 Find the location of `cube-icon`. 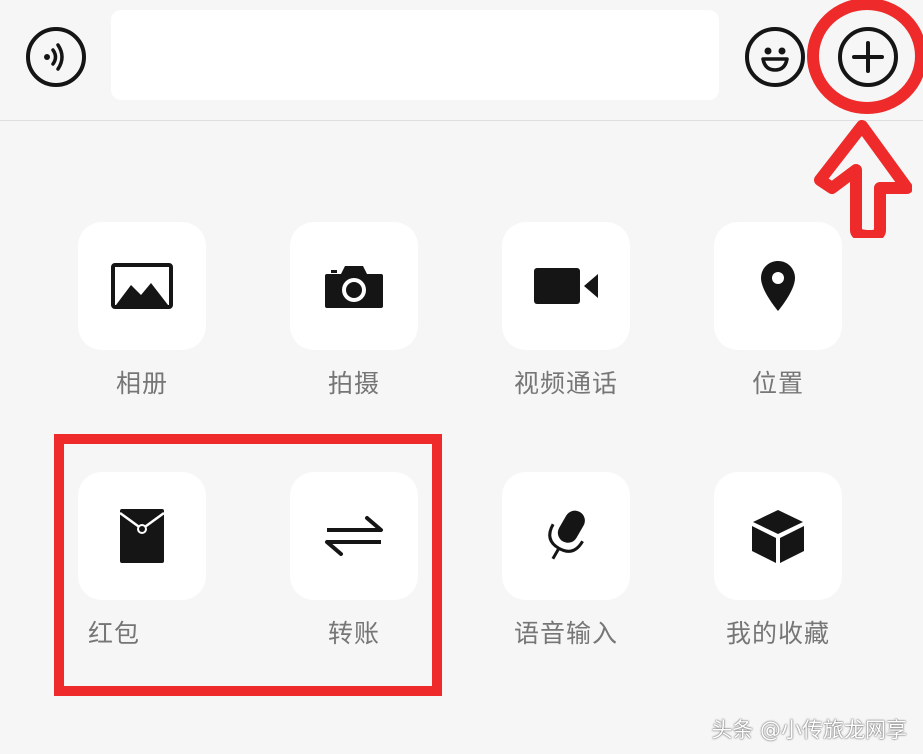

cube-icon is located at coordinates (778, 536).